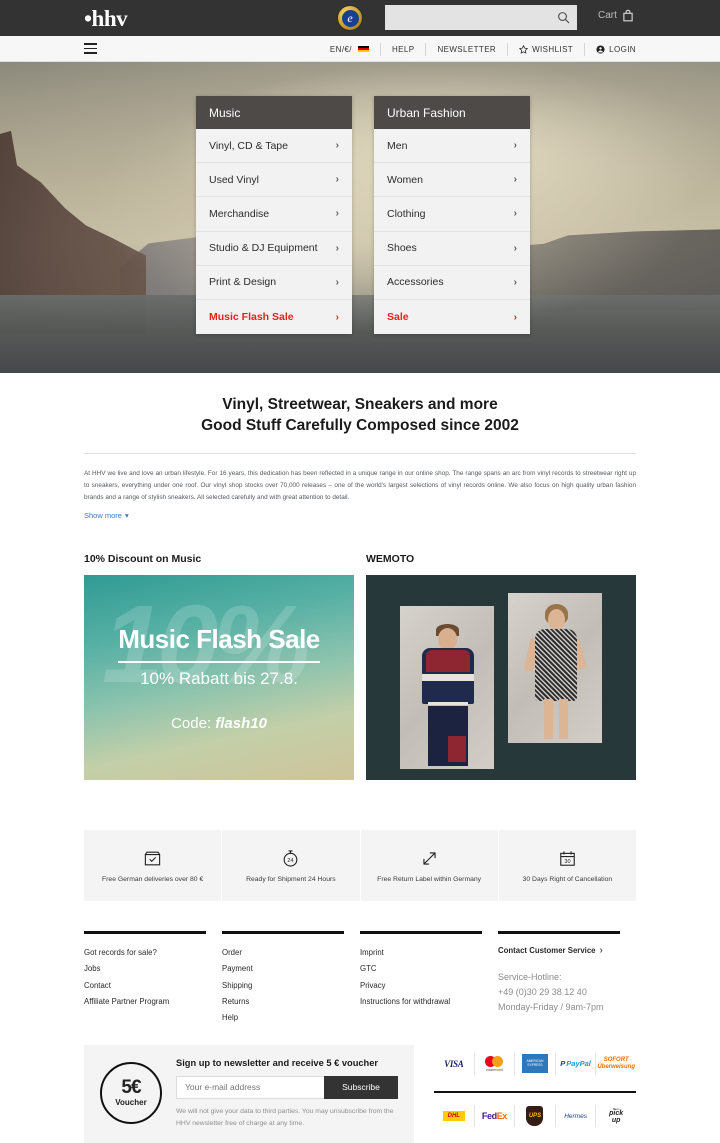 The width and height of the screenshot is (720, 1143). What do you see at coordinates (600, 49) in the screenshot?
I see `user-icon` at bounding box center [600, 49].